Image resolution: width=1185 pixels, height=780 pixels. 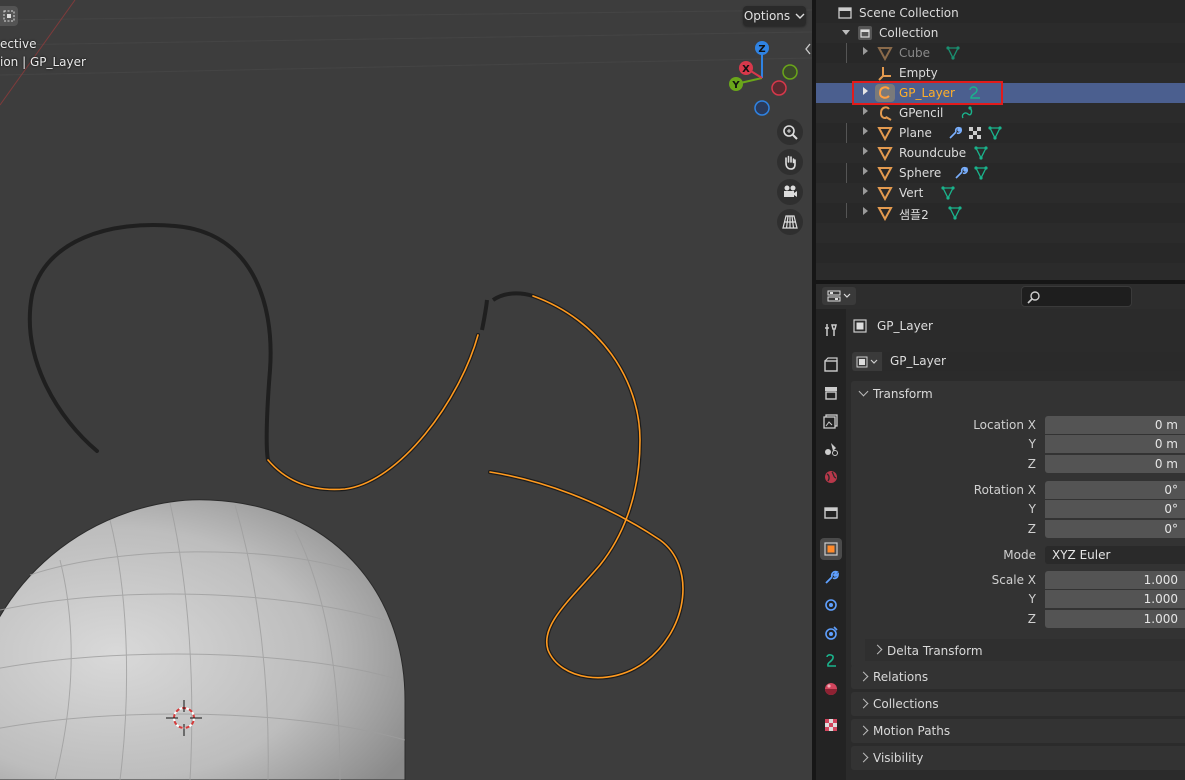 What do you see at coordinates (1000, 113) in the screenshot?
I see `outliner-item-gpencil: GPencil` at bounding box center [1000, 113].